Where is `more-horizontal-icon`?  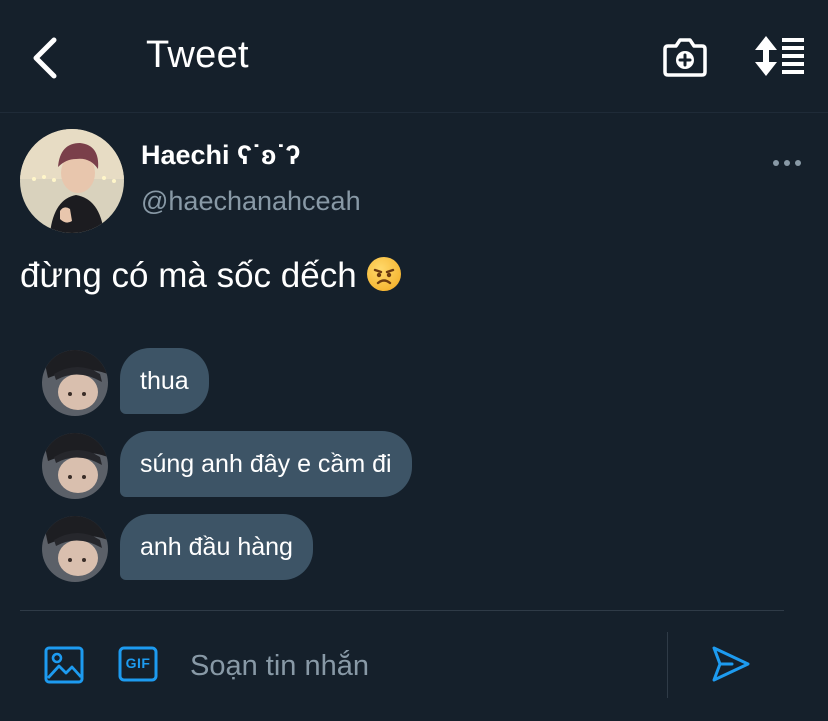
more-horizontal-icon is located at coordinates (787, 163).